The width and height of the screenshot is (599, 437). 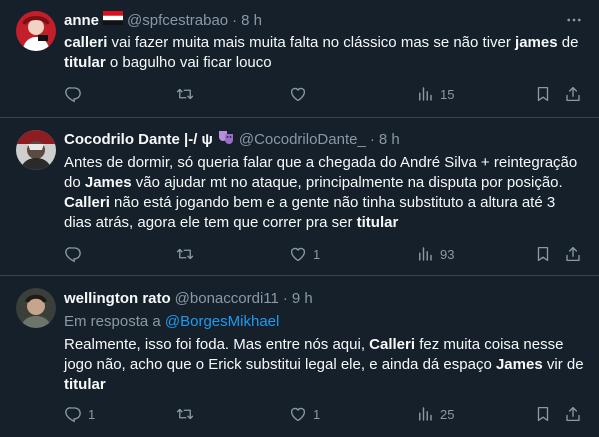 What do you see at coordinates (574, 20) in the screenshot?
I see `more-icon` at bounding box center [574, 20].